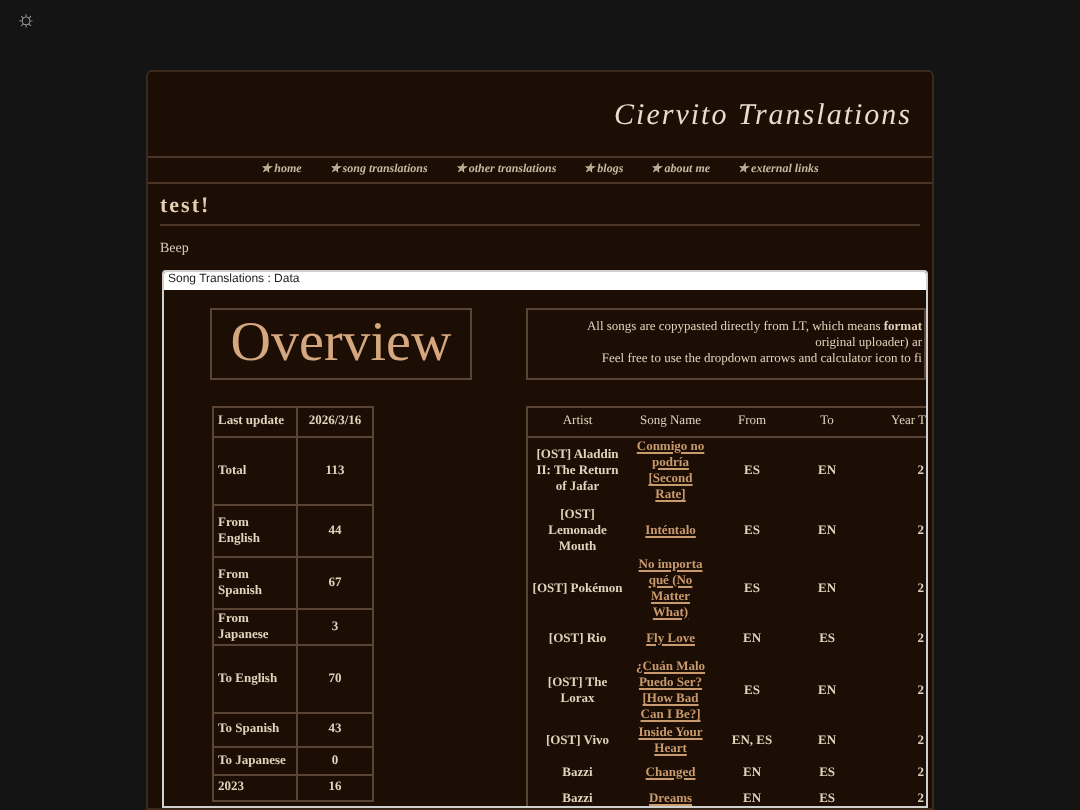 This screenshot has height=810, width=1080. What do you see at coordinates (763, 116) in the screenshot?
I see `site-title: Ciervito Translations` at bounding box center [763, 116].